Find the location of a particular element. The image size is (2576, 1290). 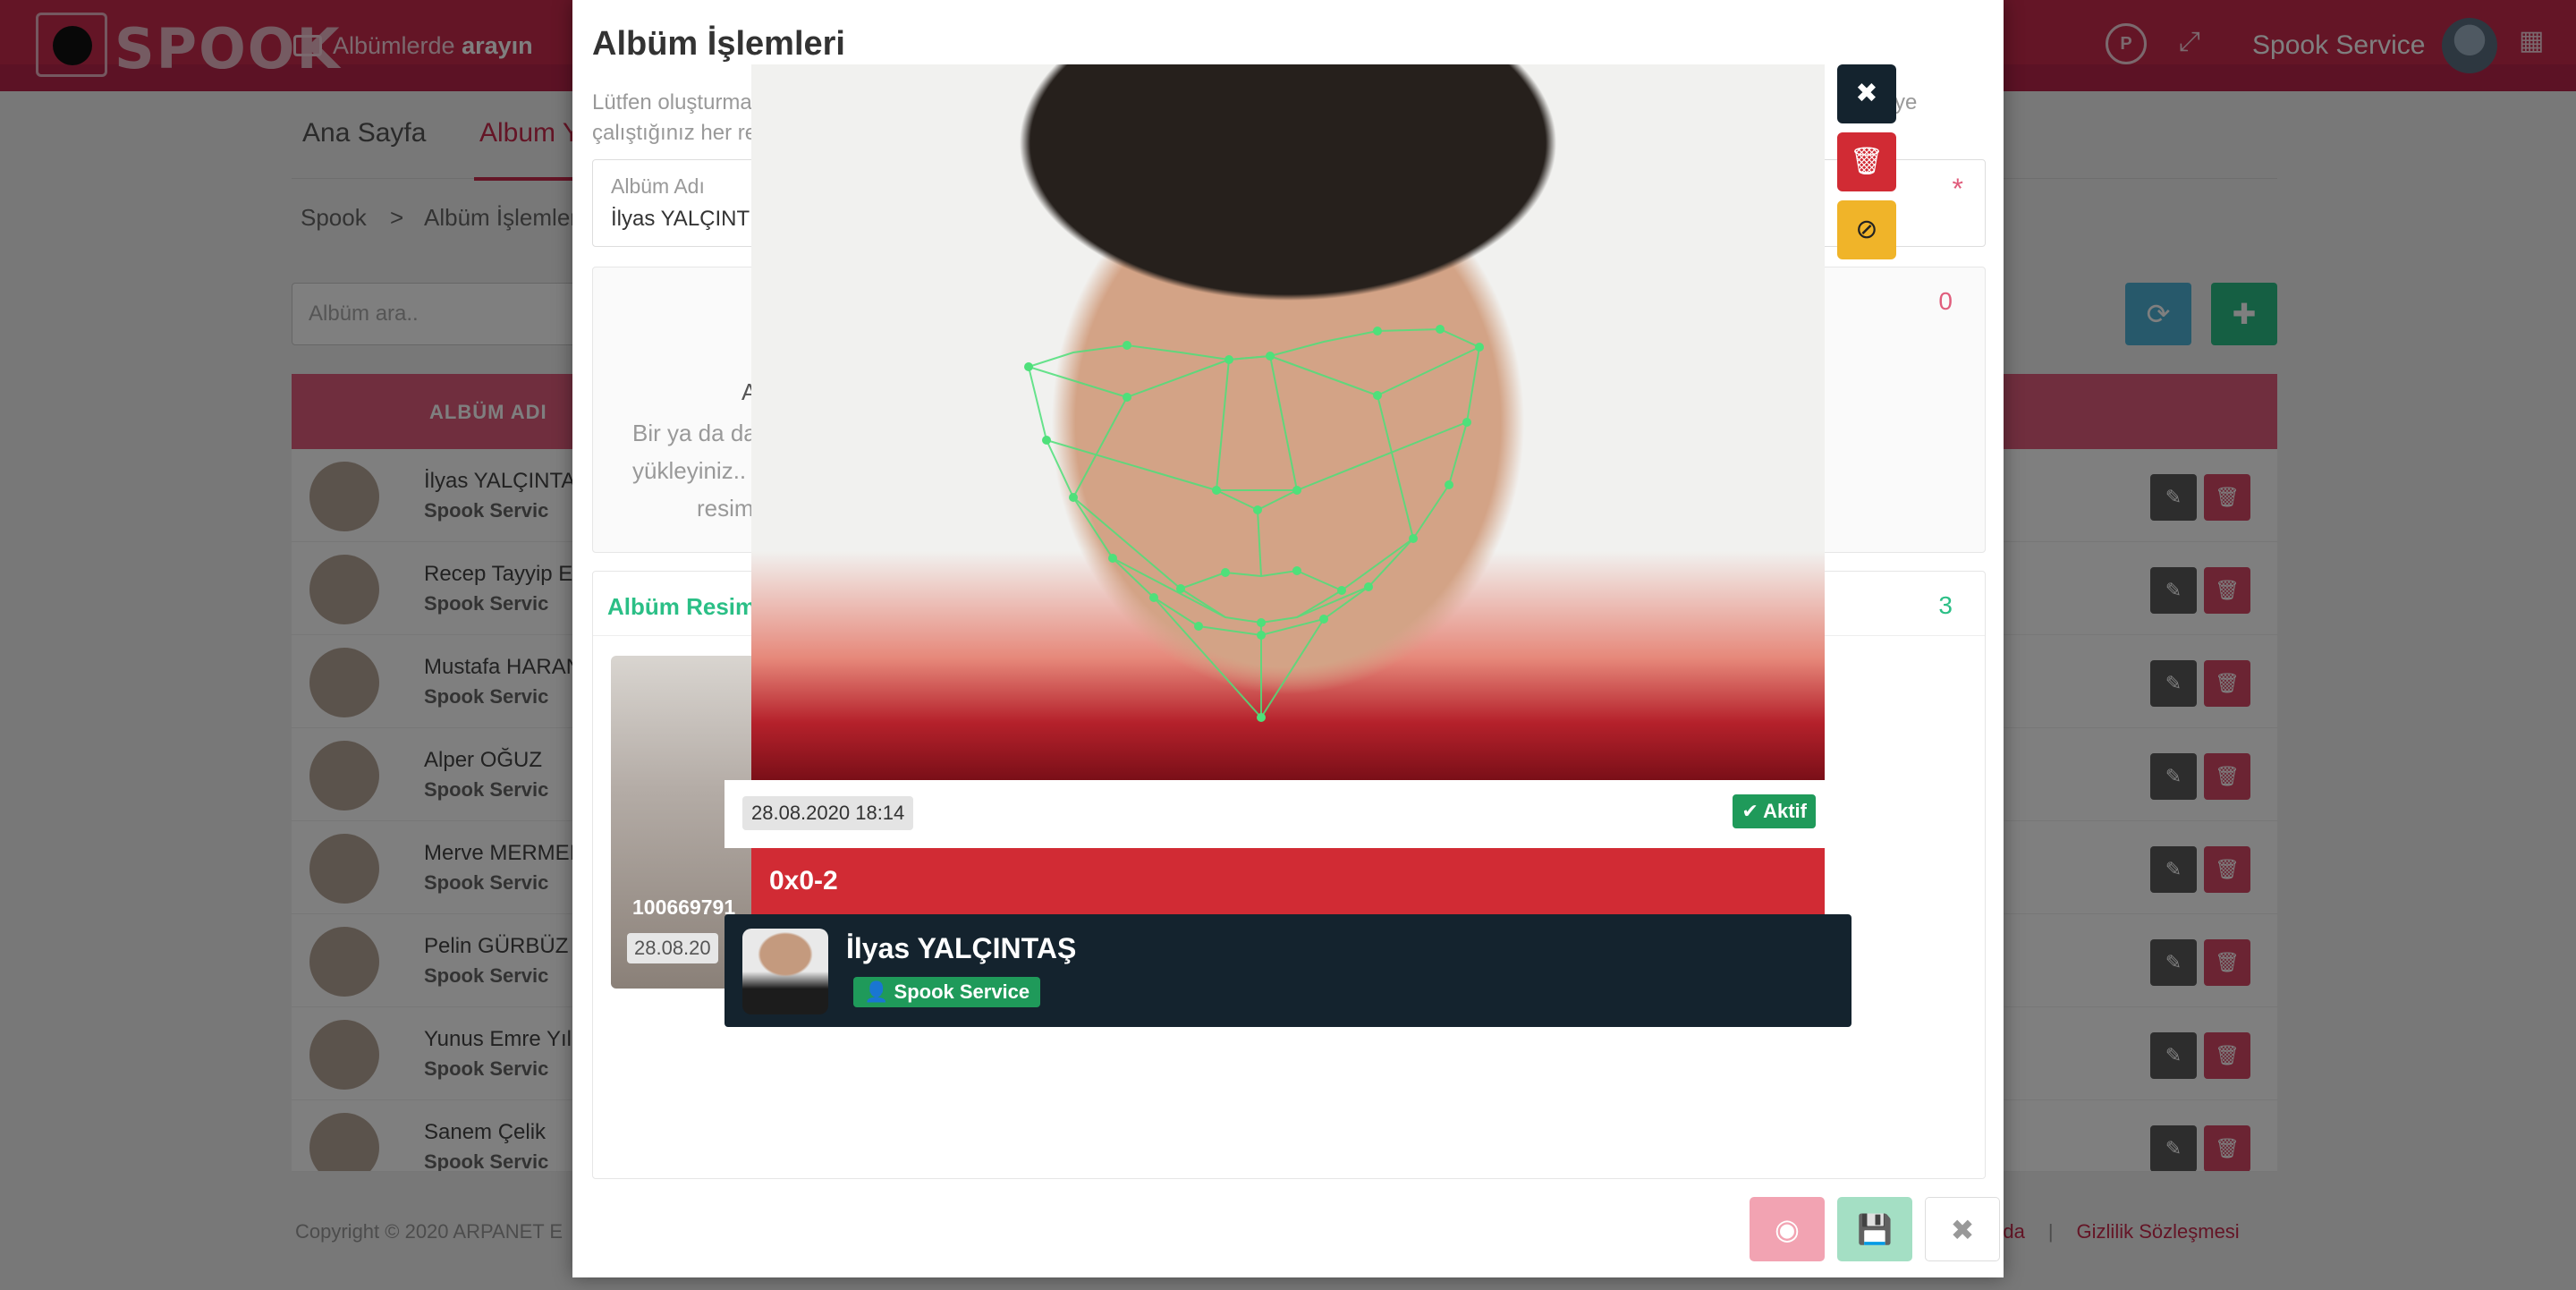

status-badge: ✔ Aktif is located at coordinates (1774, 811).